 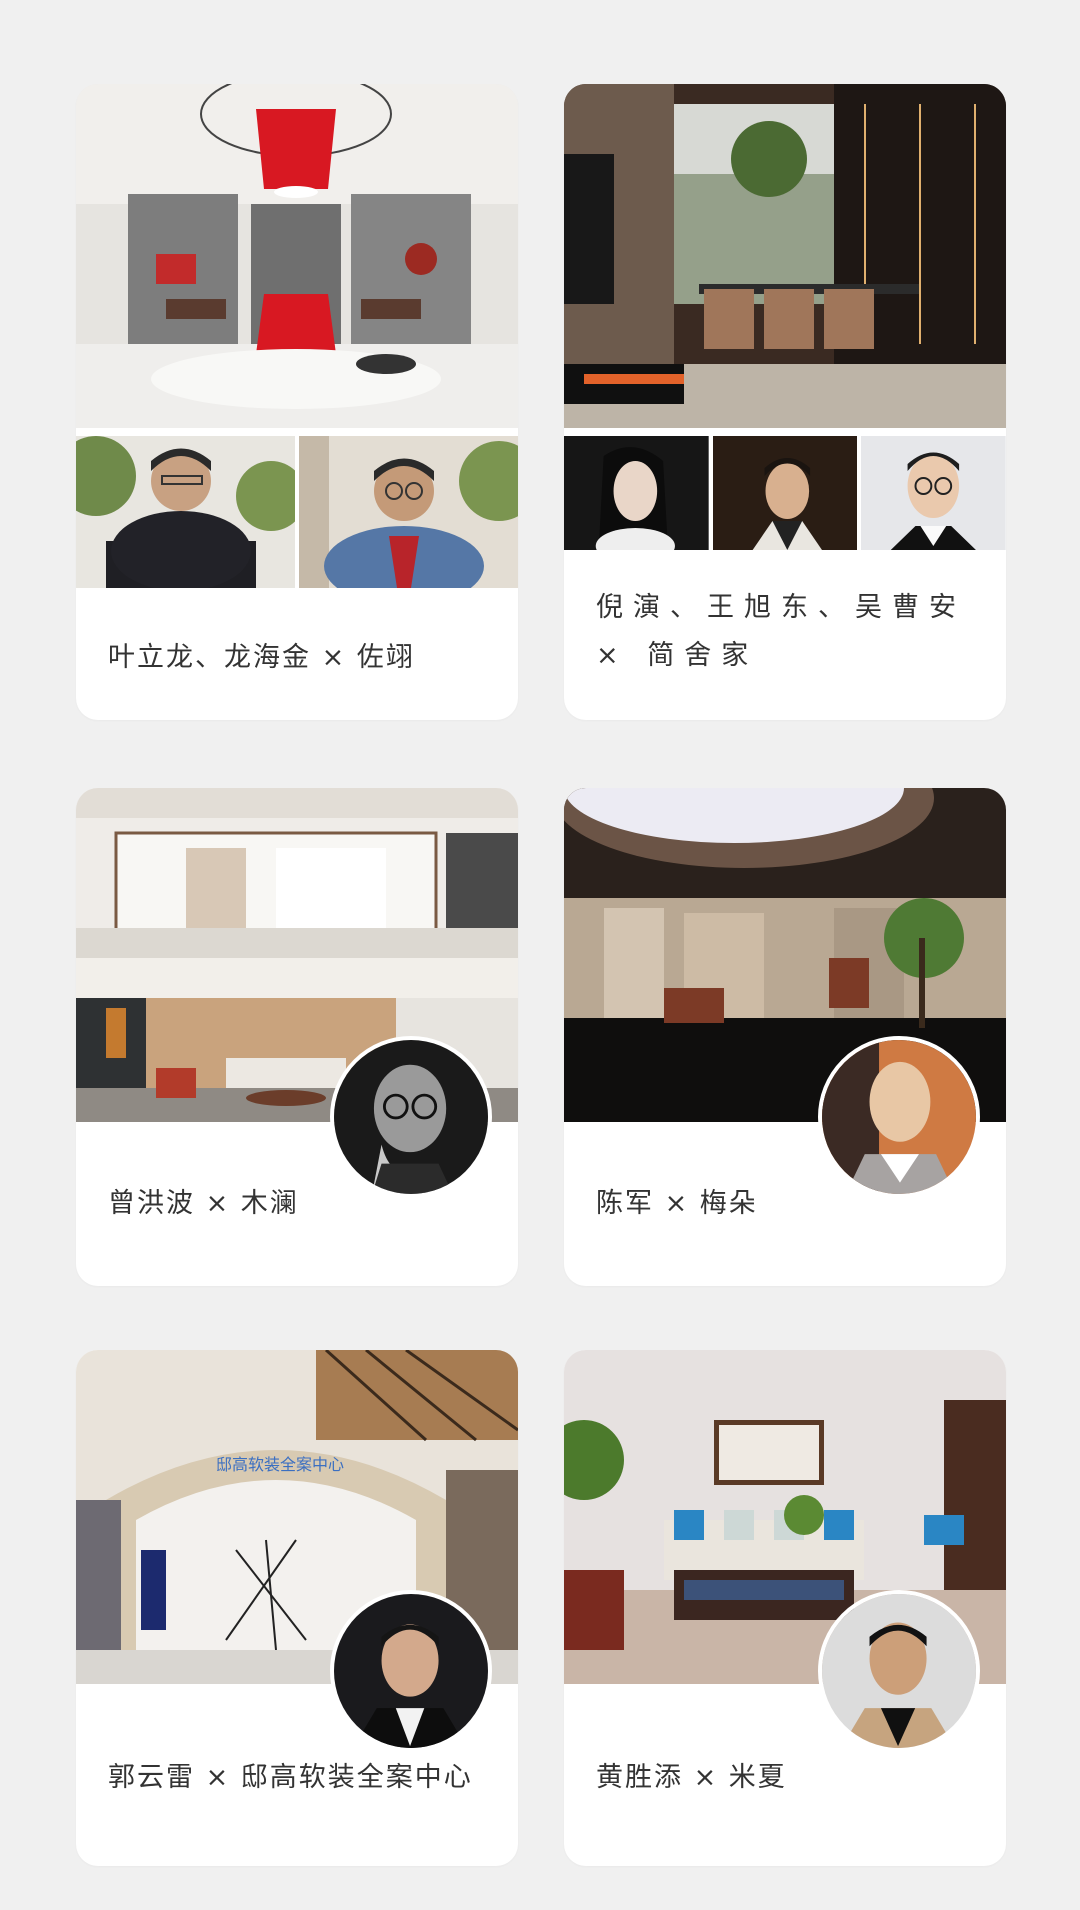 I want to click on designer-label: 叶立龙、龙海金 × 佐翊, so click(x=261, y=657).